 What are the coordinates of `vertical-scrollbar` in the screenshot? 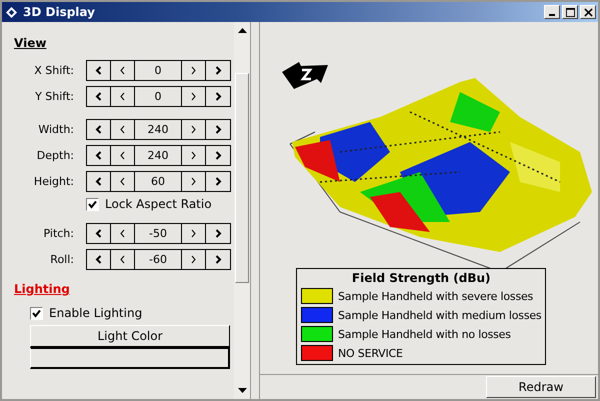 It's located at (242, 210).